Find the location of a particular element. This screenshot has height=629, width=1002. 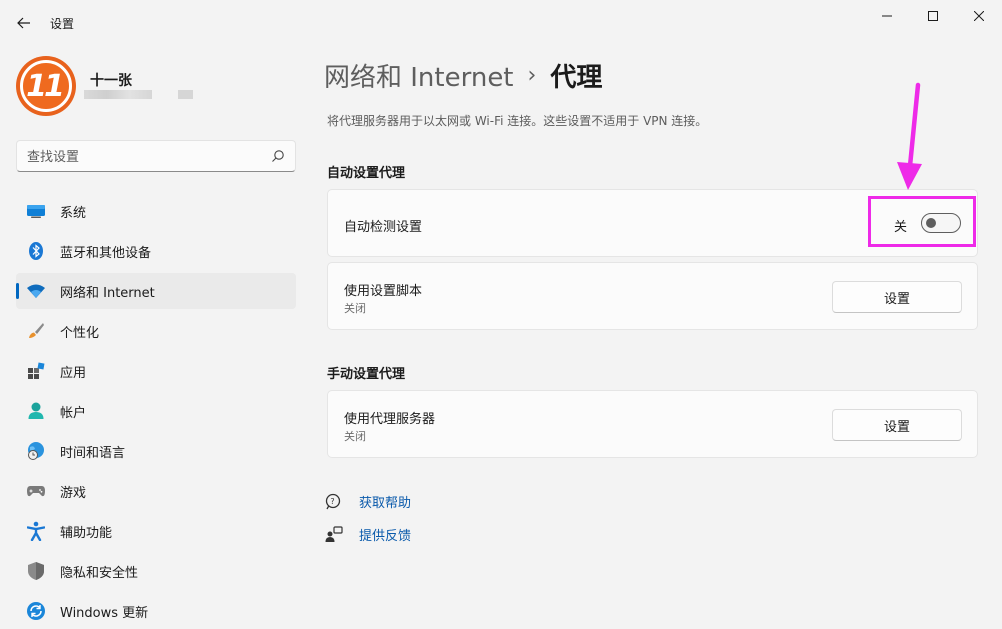

sidebar-item-accounts: 帐户 is located at coordinates (156, 411).